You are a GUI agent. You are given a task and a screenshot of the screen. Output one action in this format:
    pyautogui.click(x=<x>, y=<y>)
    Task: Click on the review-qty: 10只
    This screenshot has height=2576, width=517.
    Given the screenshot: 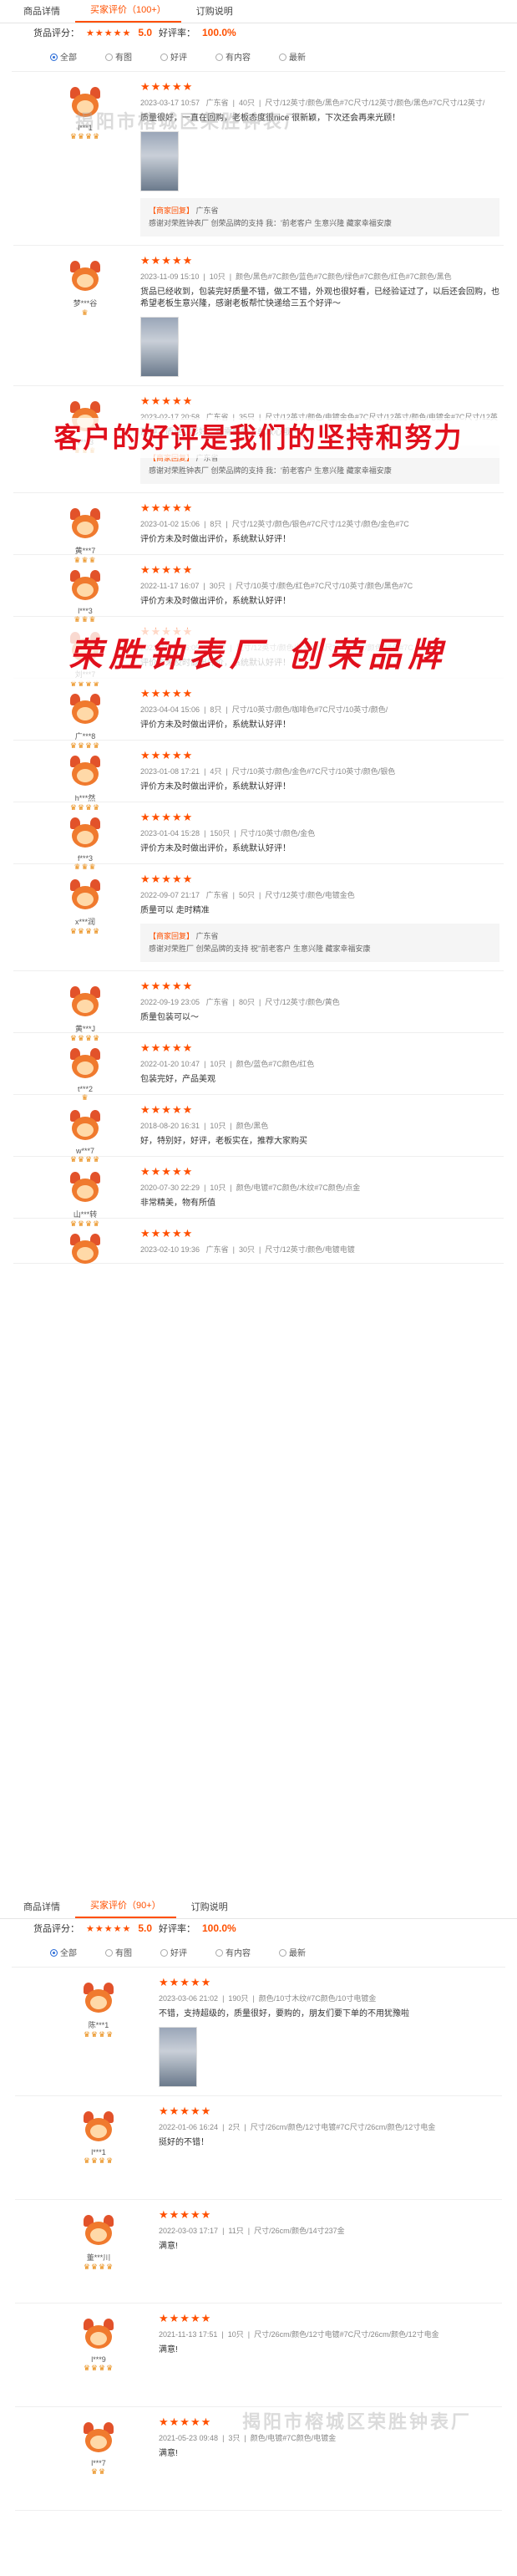 What is the action you would take?
    pyautogui.click(x=218, y=1126)
    